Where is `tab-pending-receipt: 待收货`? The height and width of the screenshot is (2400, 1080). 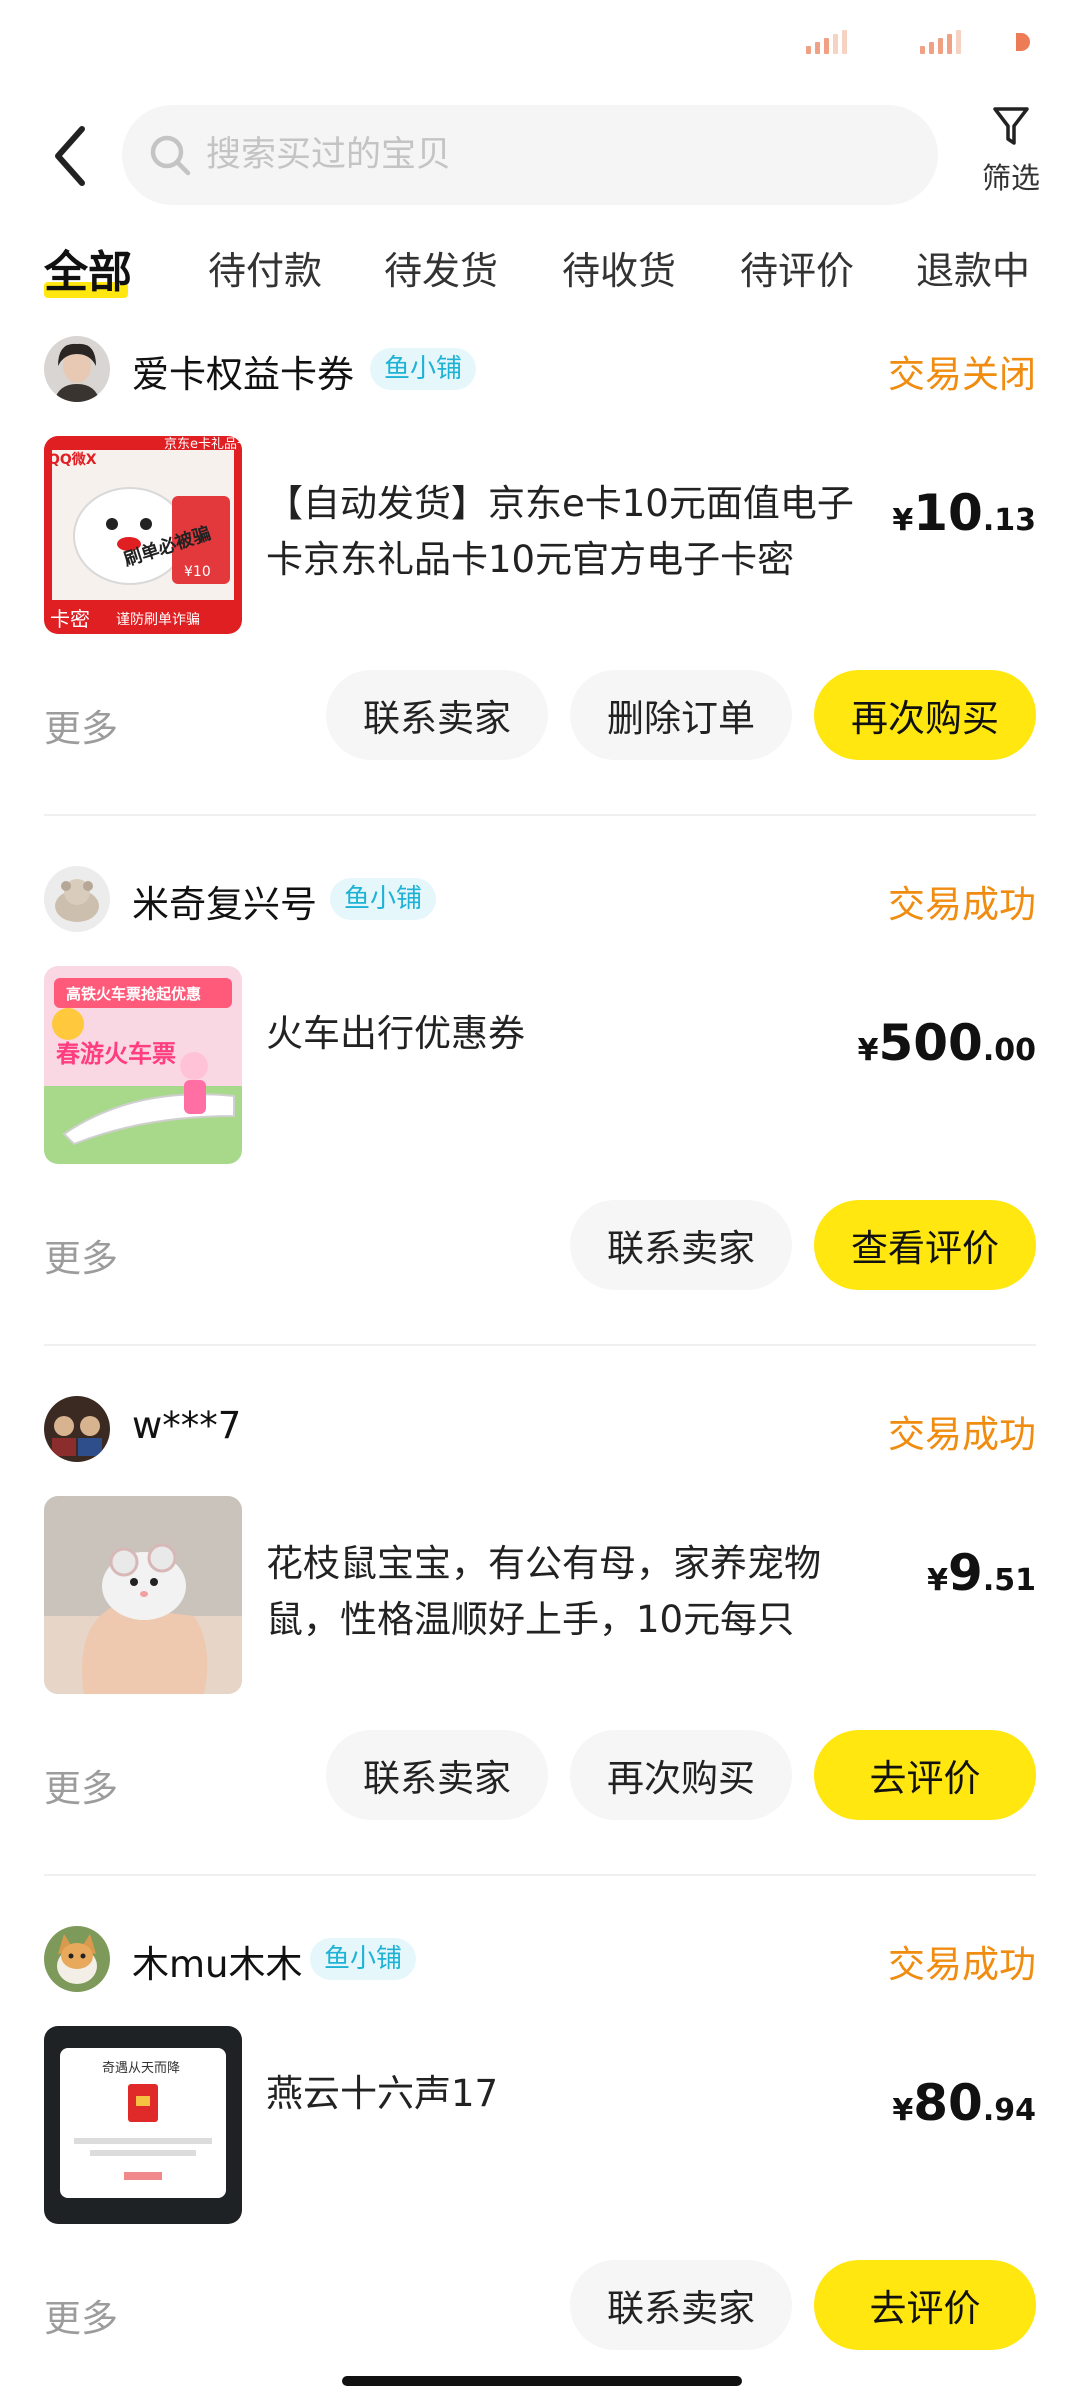
tab-pending-receipt: 待收货 is located at coordinates (619, 267).